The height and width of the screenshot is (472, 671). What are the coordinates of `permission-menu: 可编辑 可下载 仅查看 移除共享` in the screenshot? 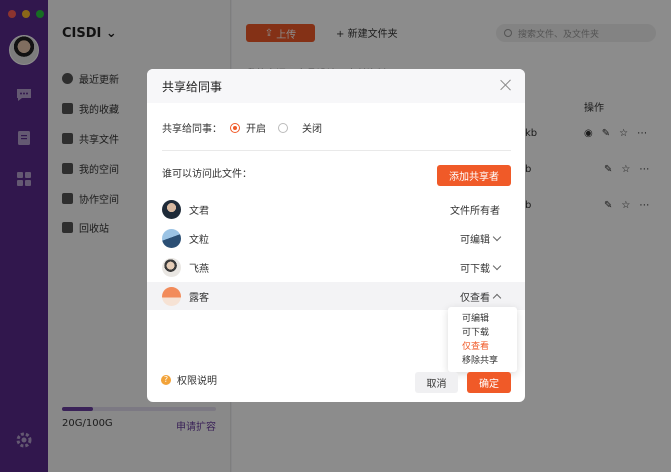 It's located at (482, 339).